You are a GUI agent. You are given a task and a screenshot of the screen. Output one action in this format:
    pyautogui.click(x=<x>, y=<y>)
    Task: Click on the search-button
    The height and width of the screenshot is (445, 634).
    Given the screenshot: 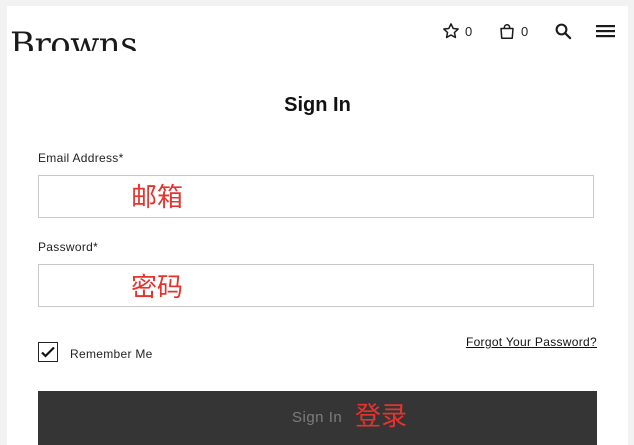 What is the action you would take?
    pyautogui.click(x=563, y=31)
    